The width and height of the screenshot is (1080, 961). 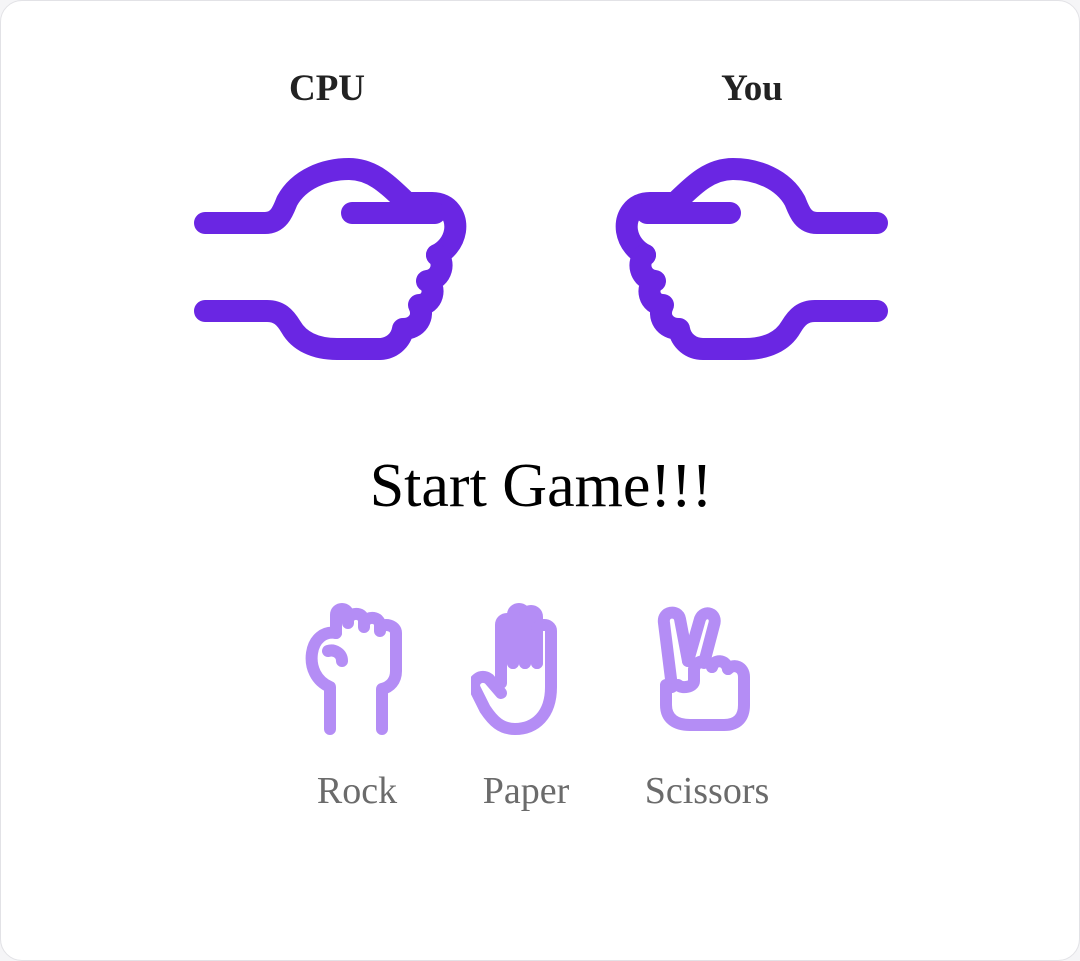 I want to click on scissors-label: Scissors, so click(x=707, y=791).